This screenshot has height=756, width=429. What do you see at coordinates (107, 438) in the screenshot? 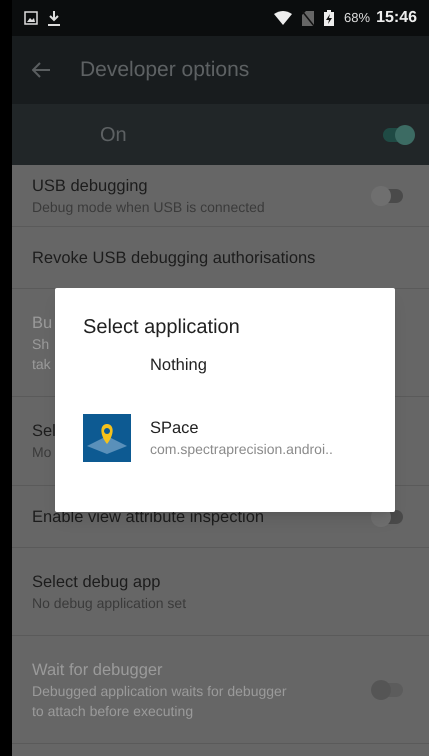
I see `app-icon` at bounding box center [107, 438].